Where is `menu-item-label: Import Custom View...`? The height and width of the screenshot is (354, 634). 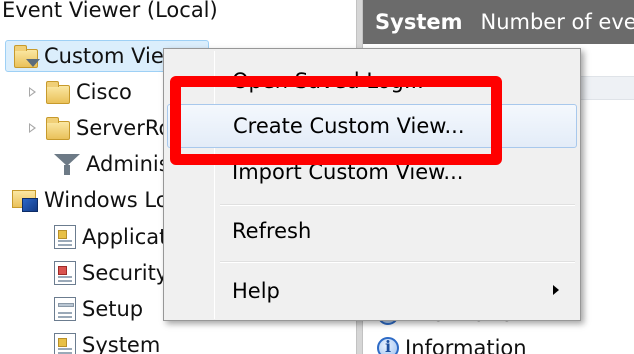 menu-item-label: Import Custom View... is located at coordinates (348, 172).